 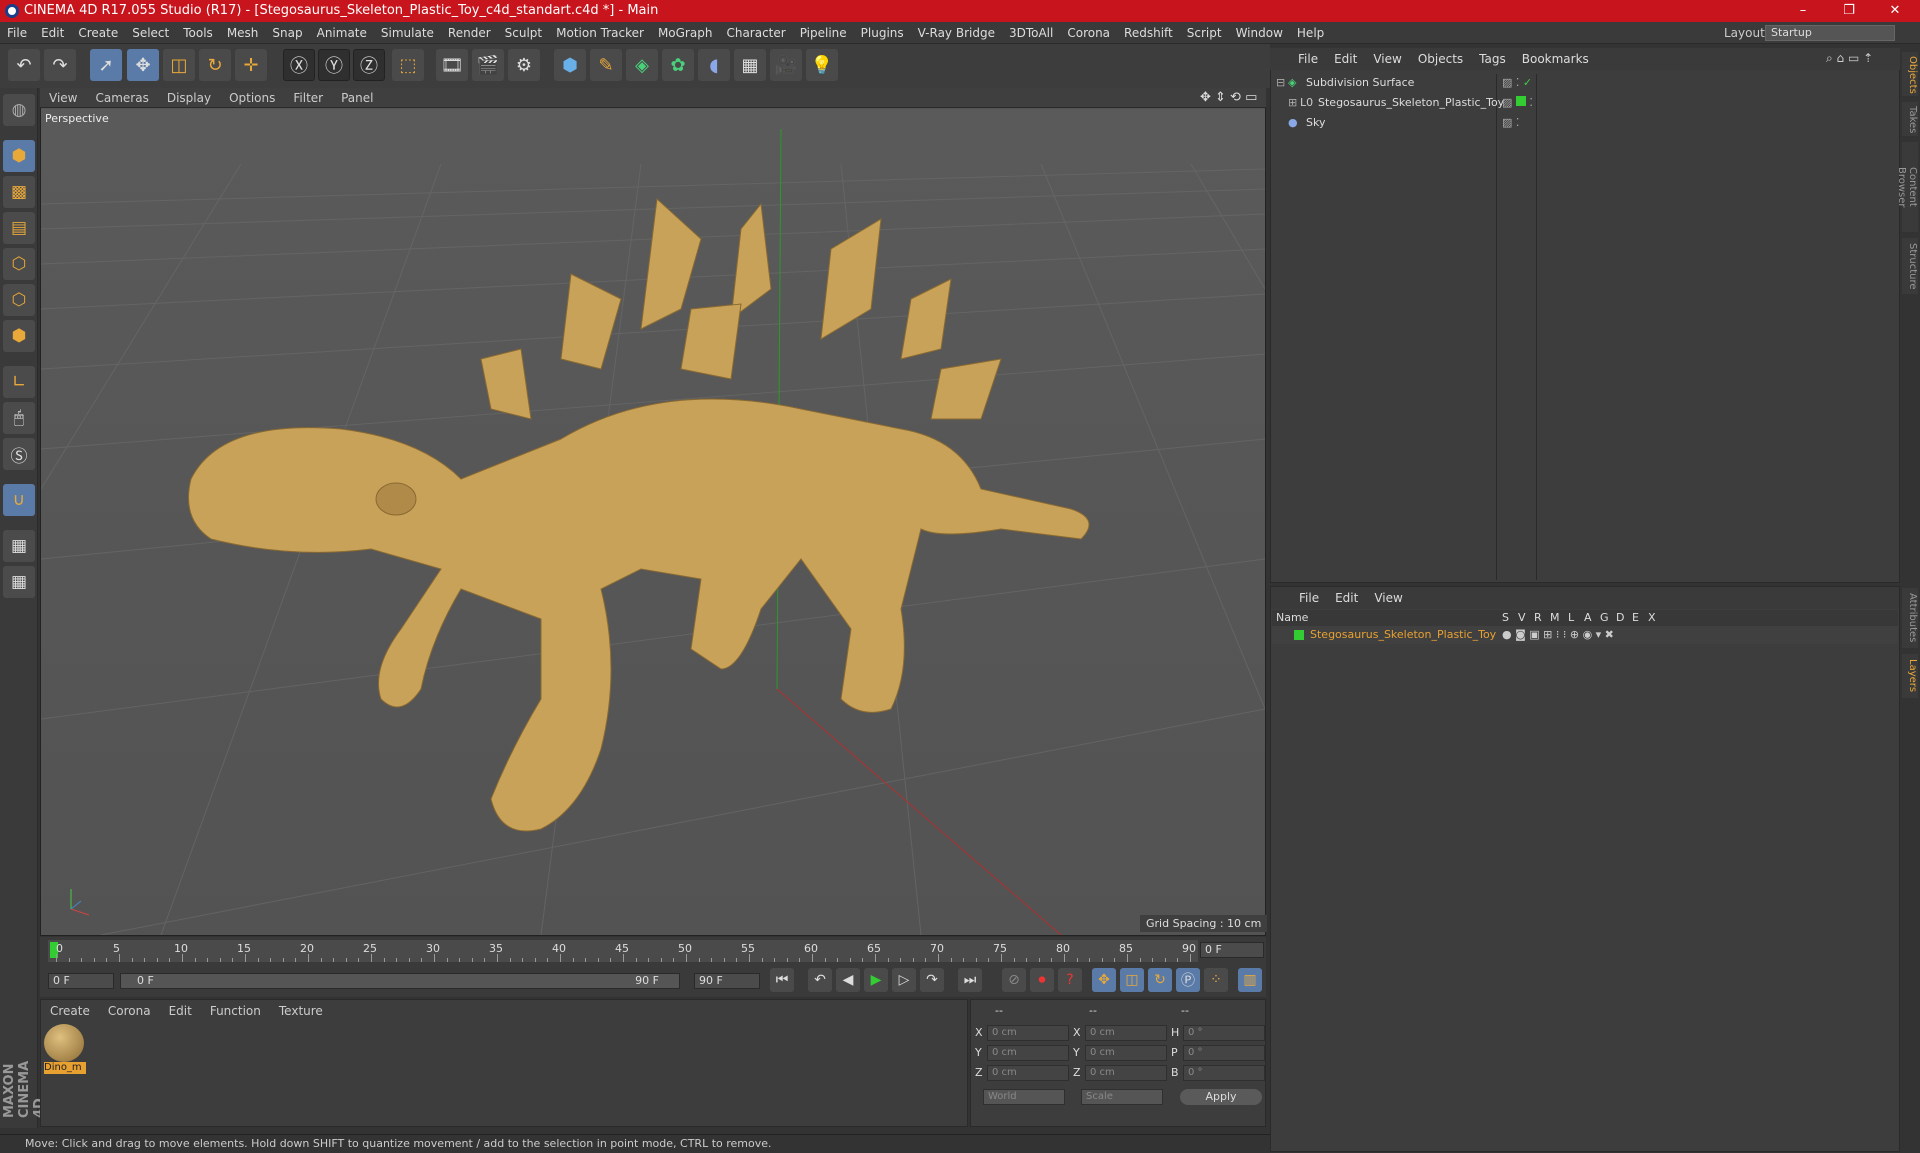 What do you see at coordinates (299, 65) in the screenshot?
I see `x-axis-lock-icon: Ⓧ` at bounding box center [299, 65].